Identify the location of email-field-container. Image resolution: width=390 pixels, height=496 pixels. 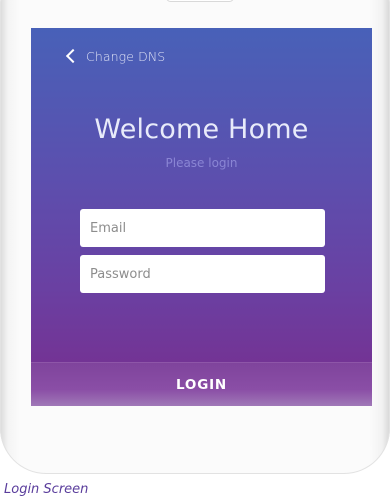
(202, 228).